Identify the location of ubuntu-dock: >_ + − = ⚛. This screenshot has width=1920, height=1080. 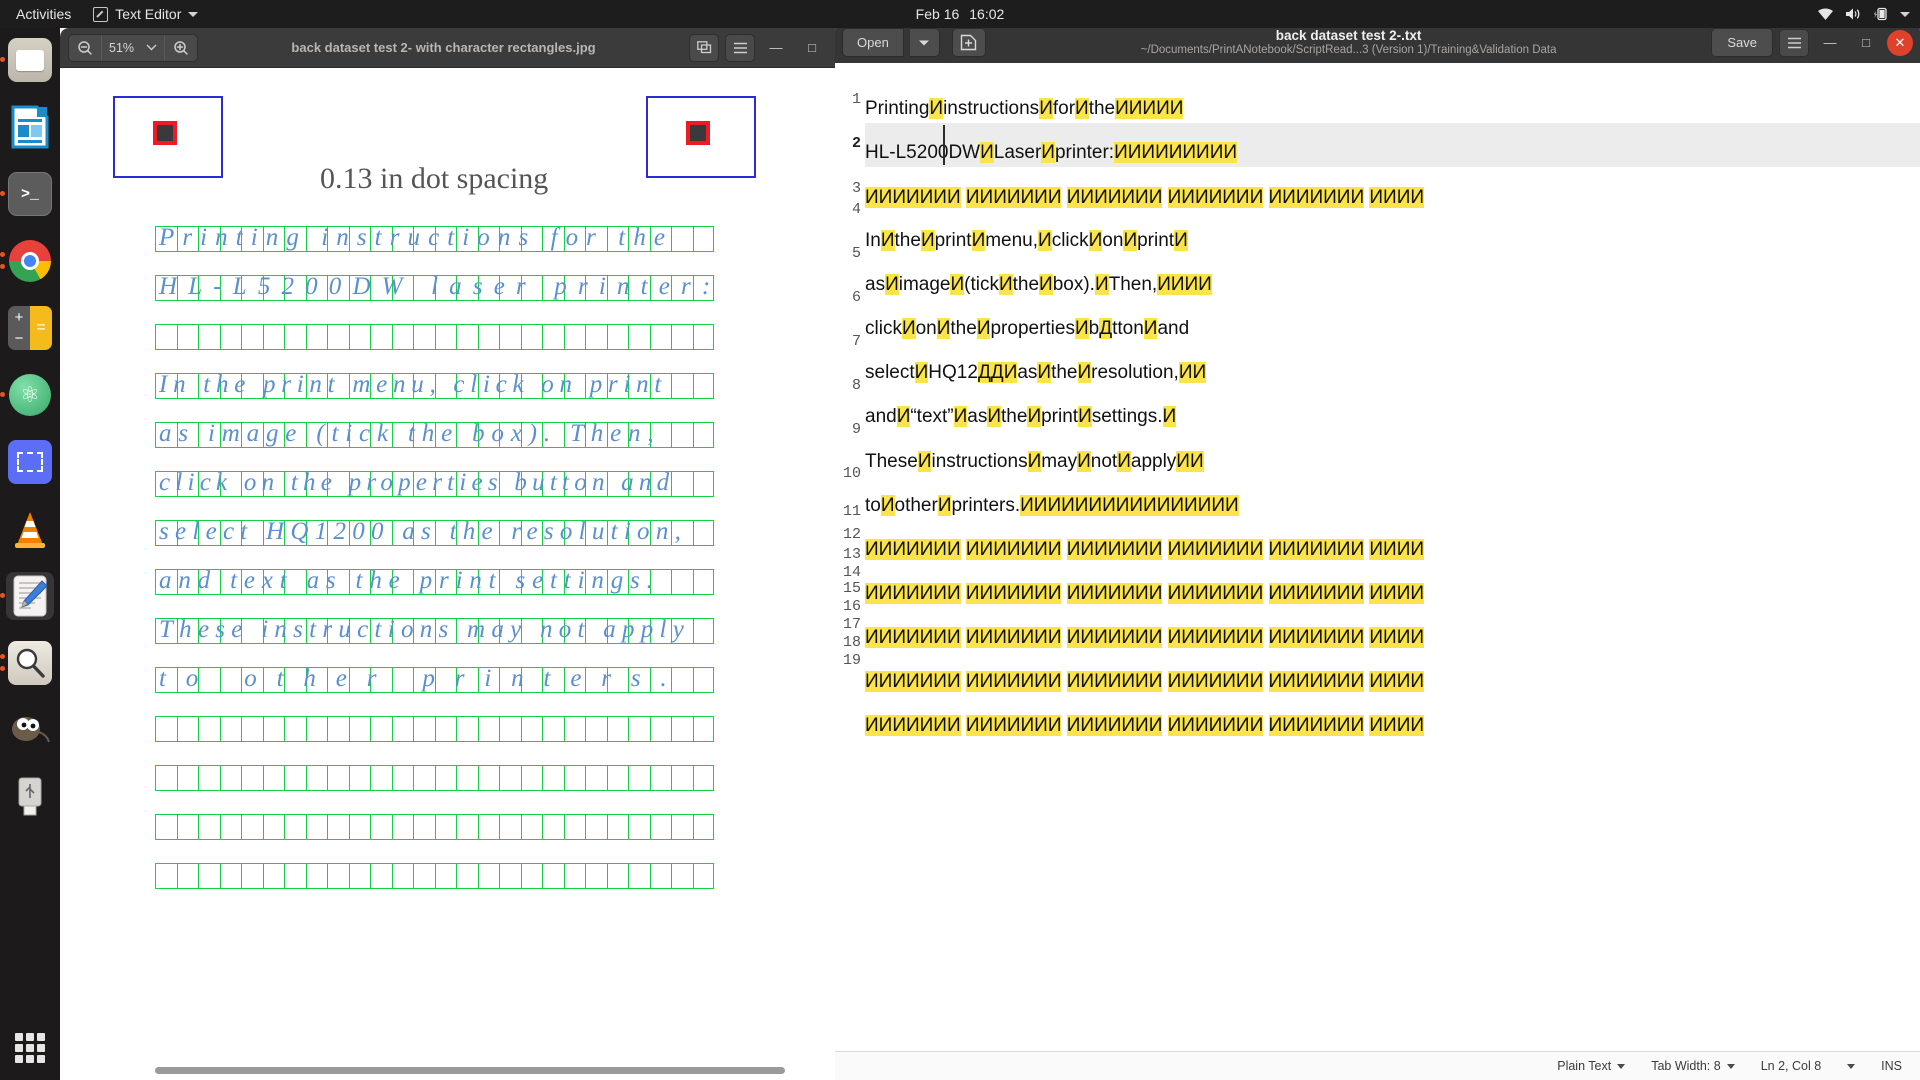
(30, 554).